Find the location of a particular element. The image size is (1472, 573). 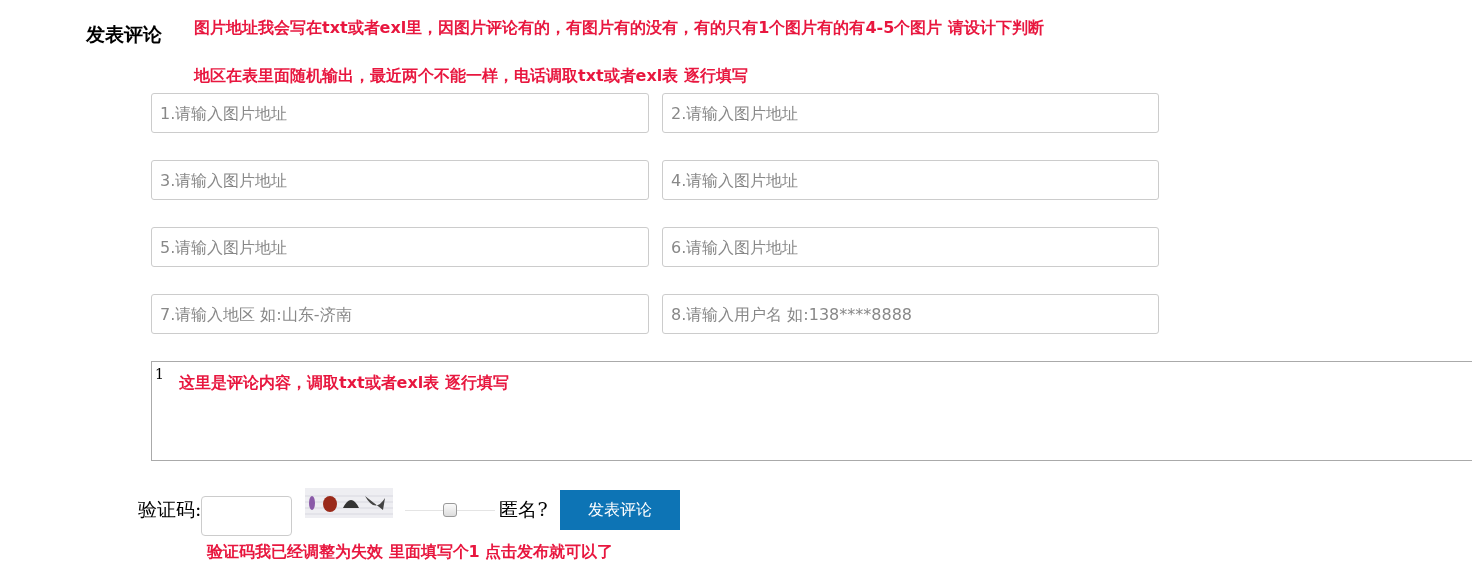

instruction-note: 地区在表里面随机输出，最近两个不能一样，电话调取txt或者exl表 逐行填写 is located at coordinates (471, 76).